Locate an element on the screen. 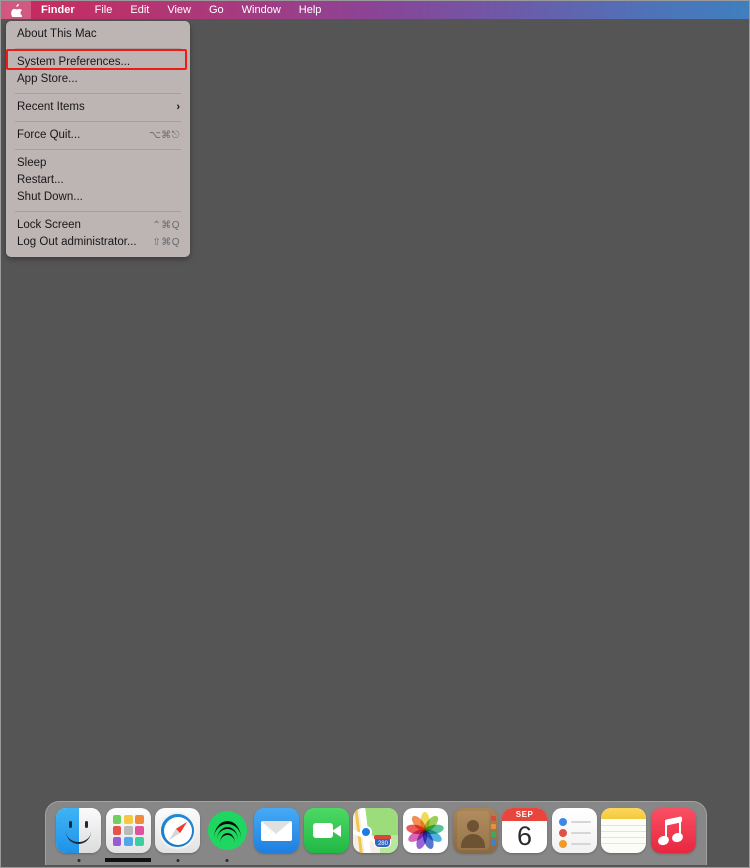 The image size is (750, 868). chevron-right-icon: › is located at coordinates (178, 107).